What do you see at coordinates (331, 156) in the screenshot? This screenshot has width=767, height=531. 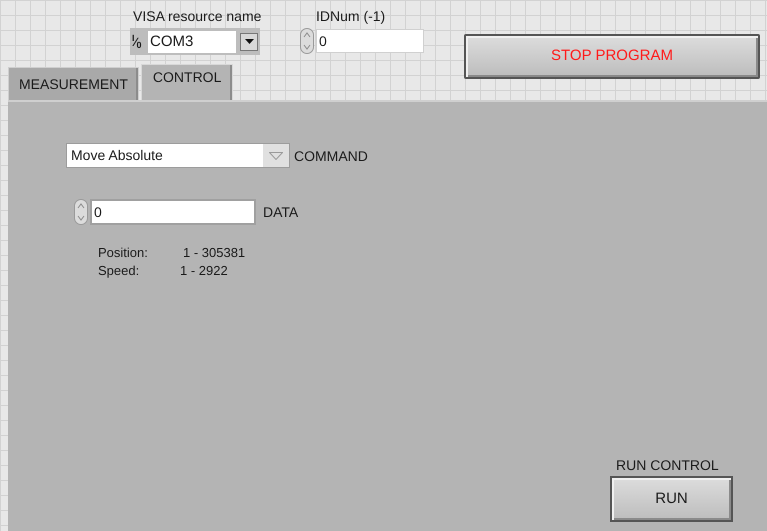 I see `control-label: COMMAND` at bounding box center [331, 156].